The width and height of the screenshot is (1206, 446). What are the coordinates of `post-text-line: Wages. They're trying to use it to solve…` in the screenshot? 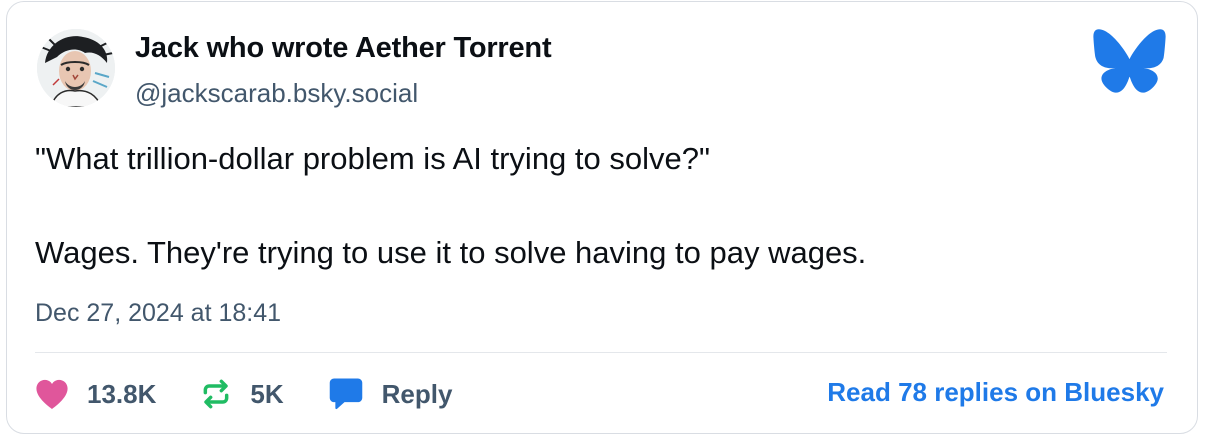 It's located at (451, 252).